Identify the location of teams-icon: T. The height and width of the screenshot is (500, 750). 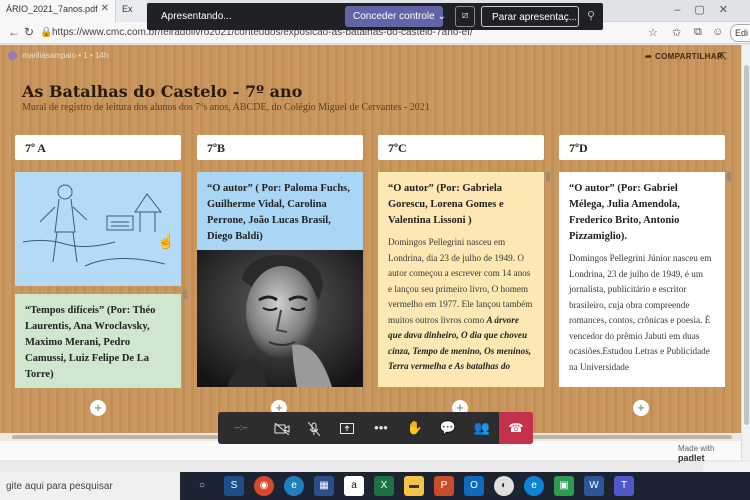
(624, 486).